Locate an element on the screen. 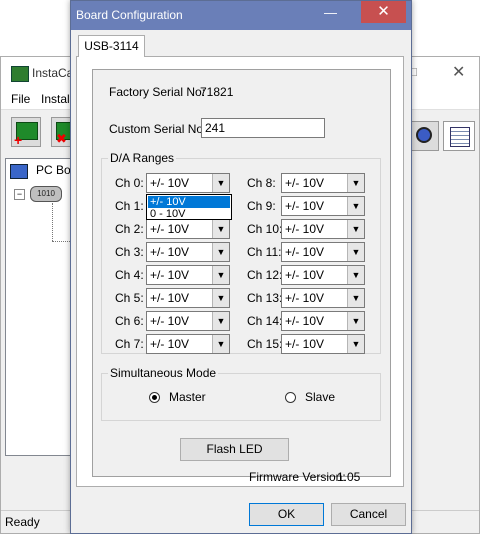  plus-icon: + is located at coordinates (18, 140).